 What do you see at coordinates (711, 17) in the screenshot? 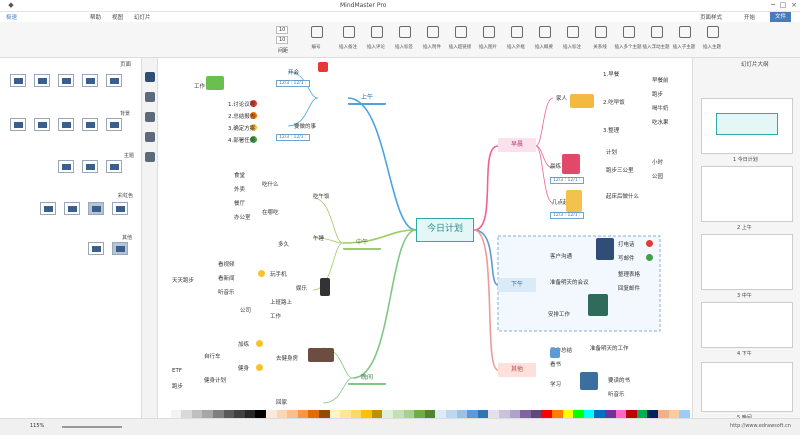
I see `menu-page-style: 页面样式` at bounding box center [711, 17].